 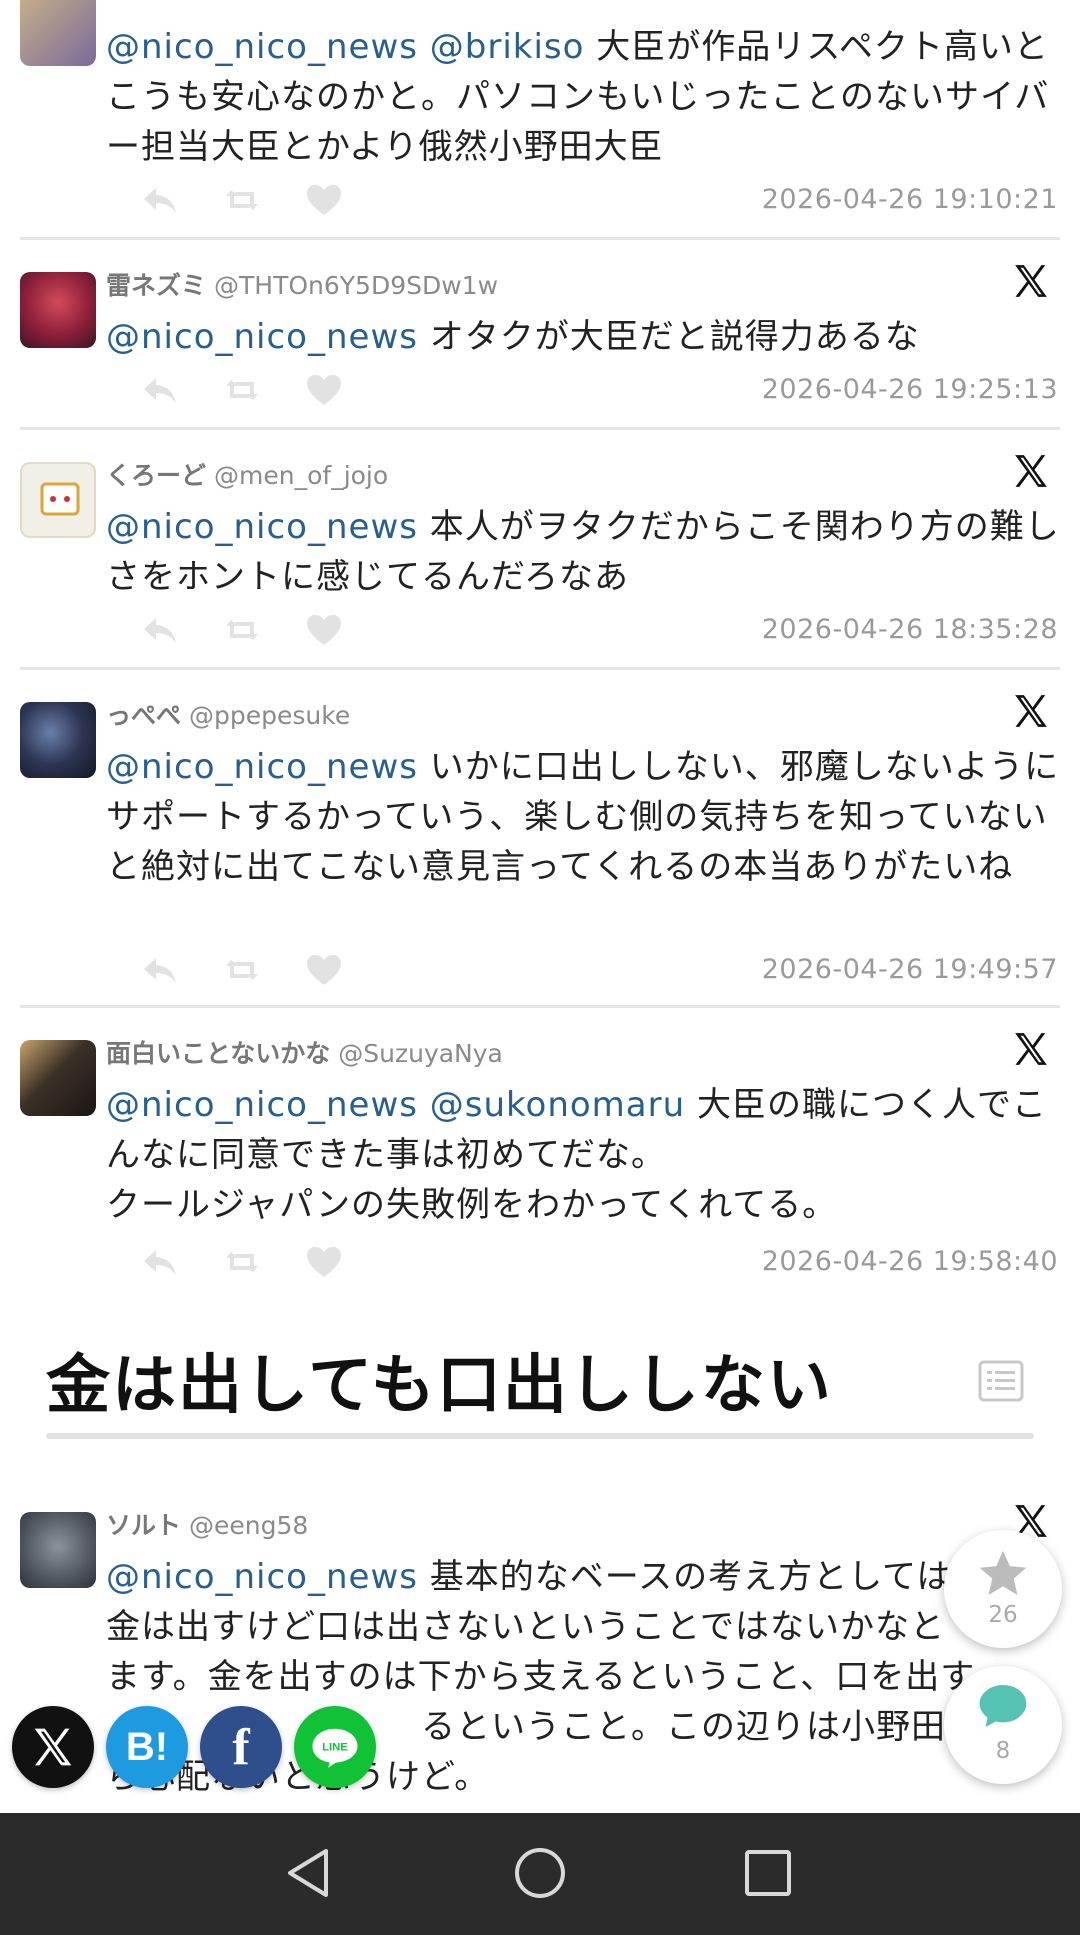 I want to click on share-facebook-button: f, so click(x=241, y=1747).